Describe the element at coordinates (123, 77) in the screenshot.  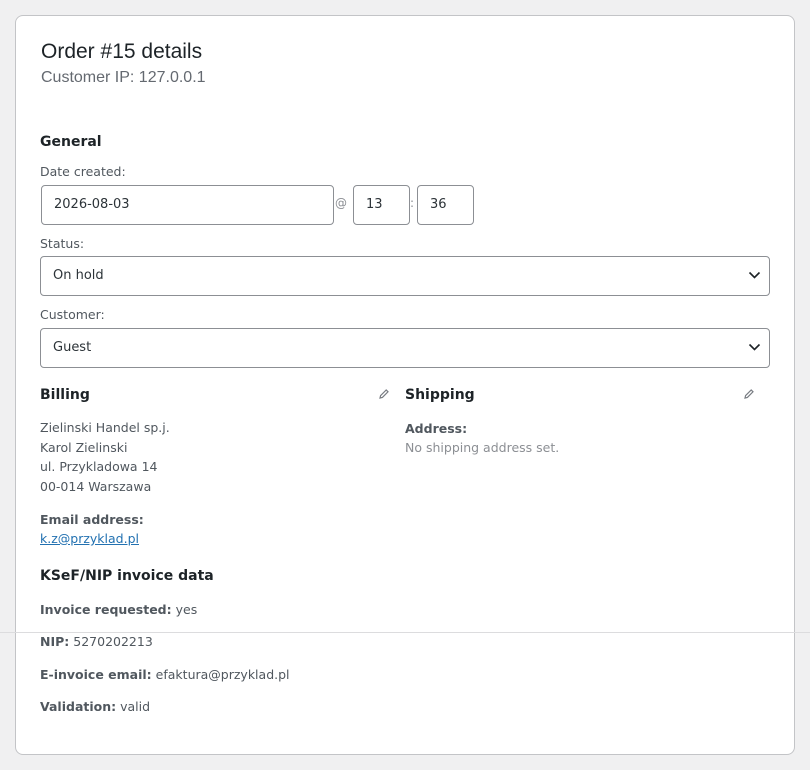
I see `customer-ip: Customer IP: 127.0.0.1` at that location.